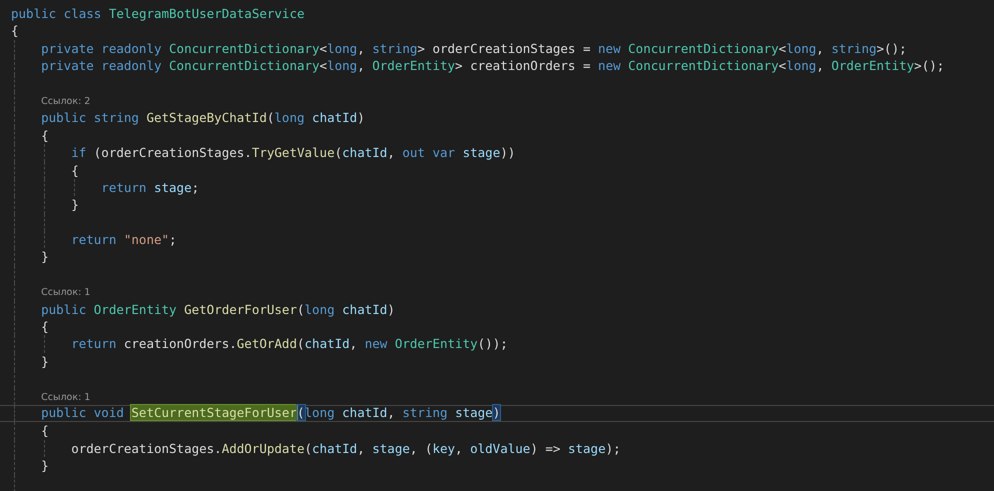 The width and height of the screenshot is (994, 491). What do you see at coordinates (158, 13) in the screenshot?
I see `code-line: public class TelegramBotUserDataService` at bounding box center [158, 13].